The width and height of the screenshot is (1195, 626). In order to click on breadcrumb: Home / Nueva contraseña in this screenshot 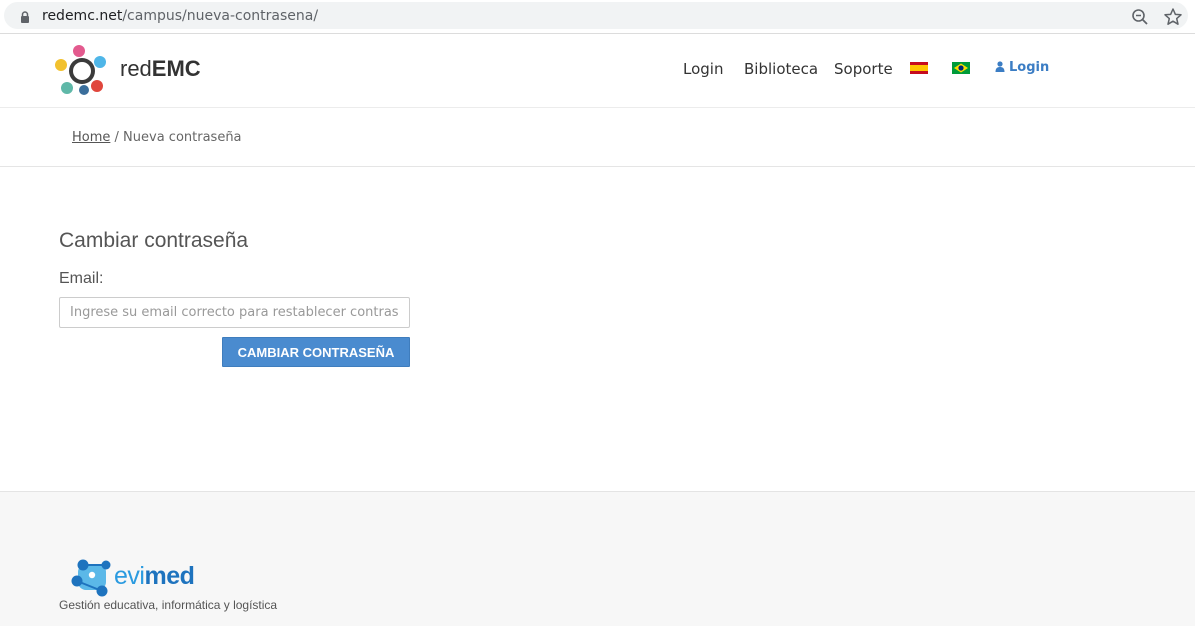, I will do `click(157, 137)`.